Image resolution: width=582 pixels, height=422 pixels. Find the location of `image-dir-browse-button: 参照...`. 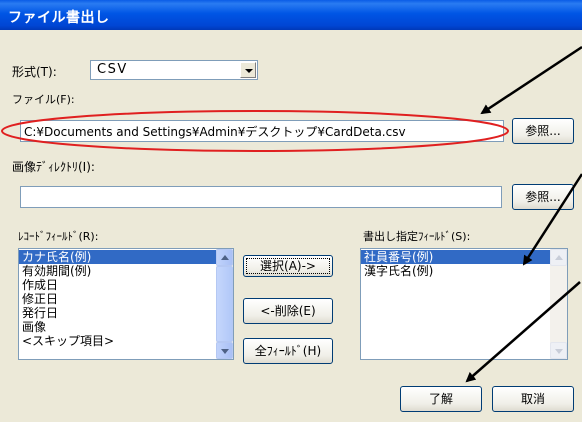

image-dir-browse-button: 参照... is located at coordinates (543, 197).